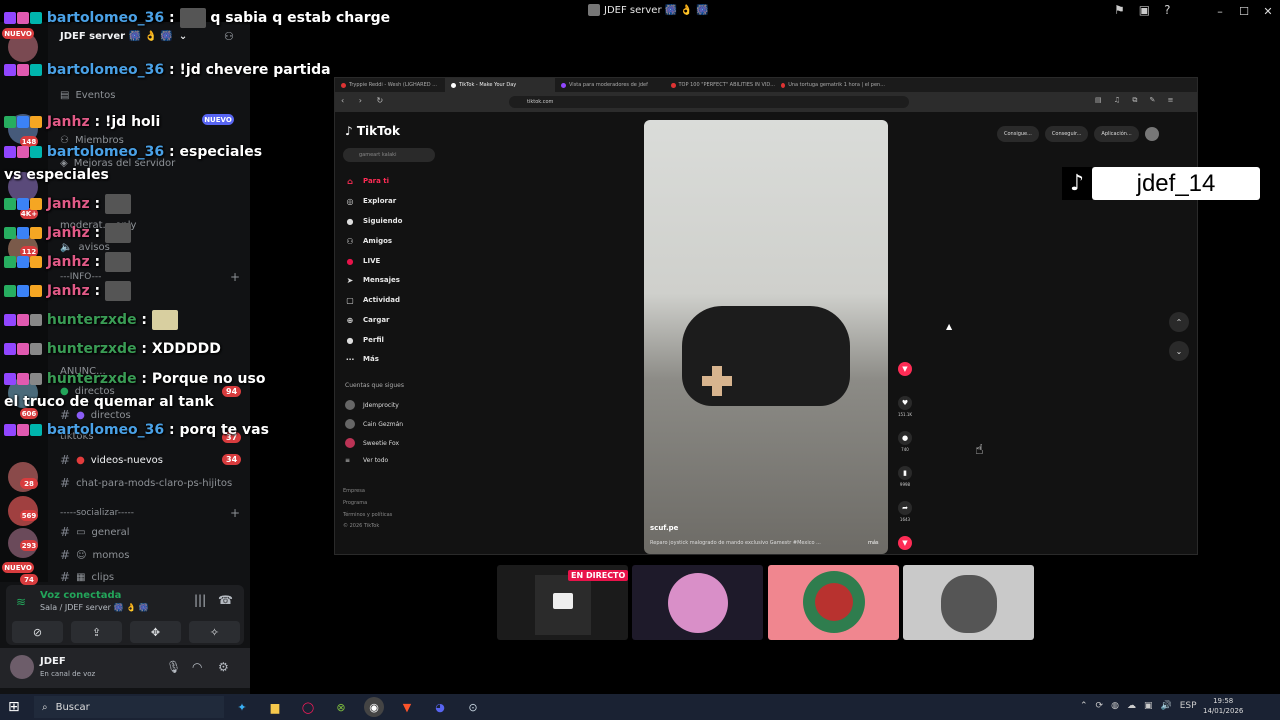 Image resolution: width=1280 pixels, height=720 pixels. What do you see at coordinates (610, 85) in the screenshot?
I see `browser-tab: Vista para moderadores de jdef` at bounding box center [610, 85].